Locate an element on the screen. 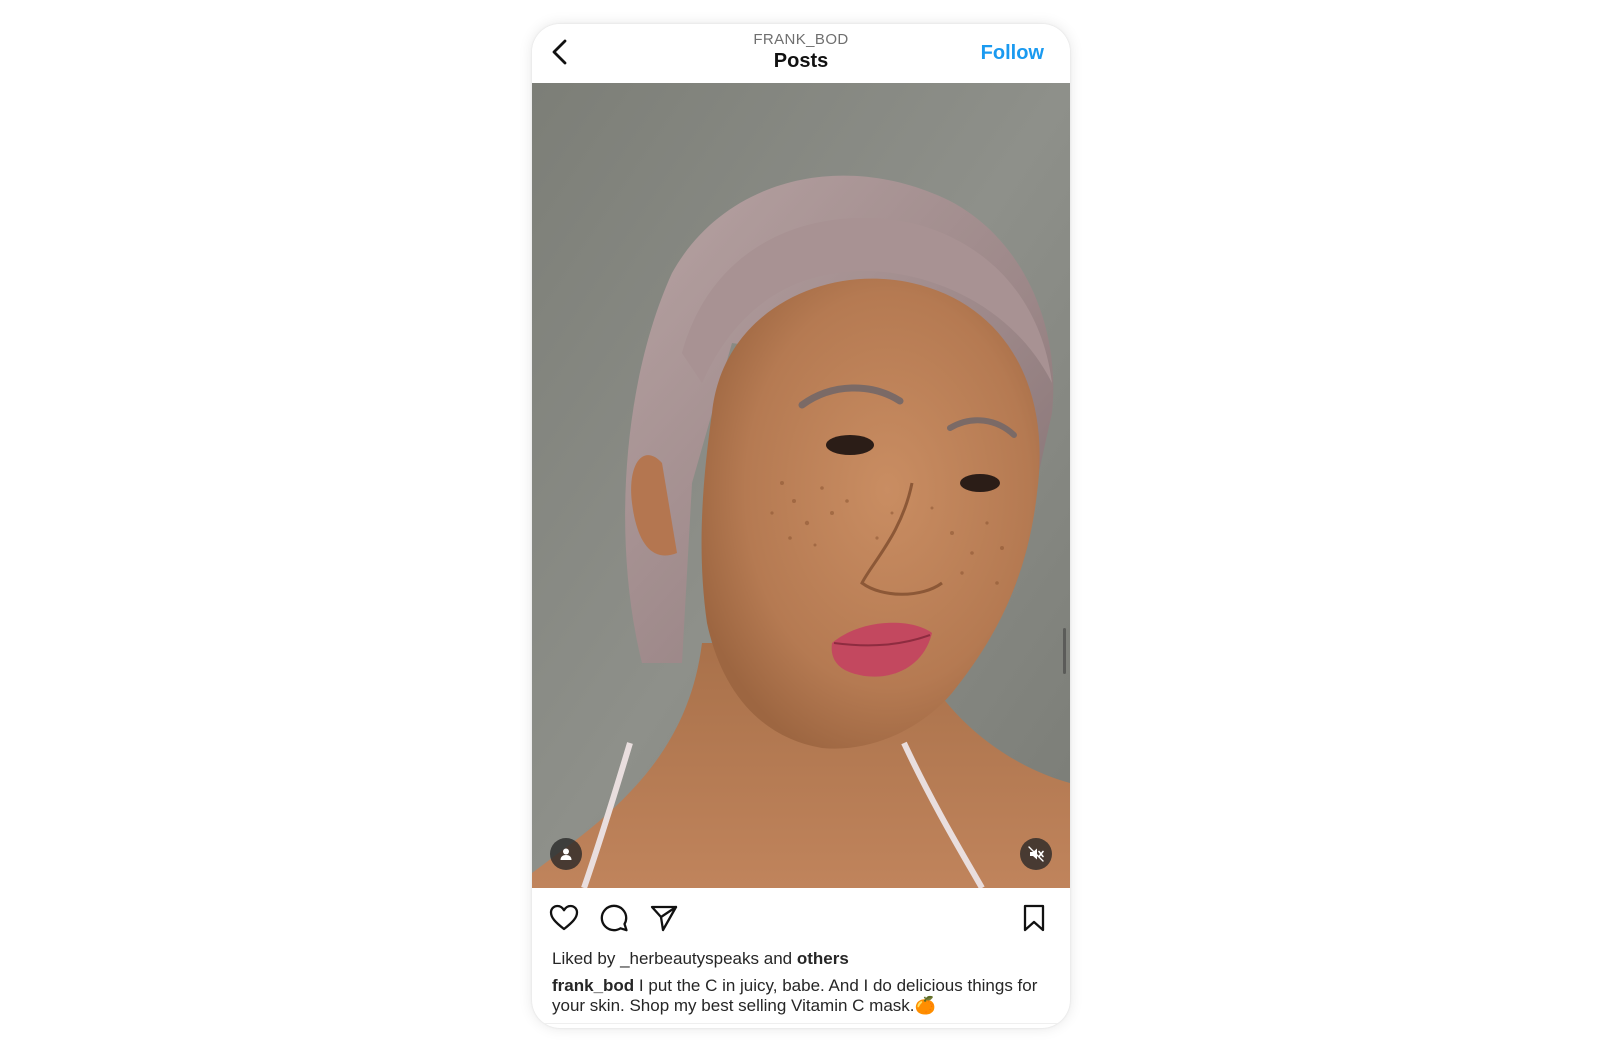 The width and height of the screenshot is (1600, 1050). comment-bubble-icon is located at coordinates (614, 918).